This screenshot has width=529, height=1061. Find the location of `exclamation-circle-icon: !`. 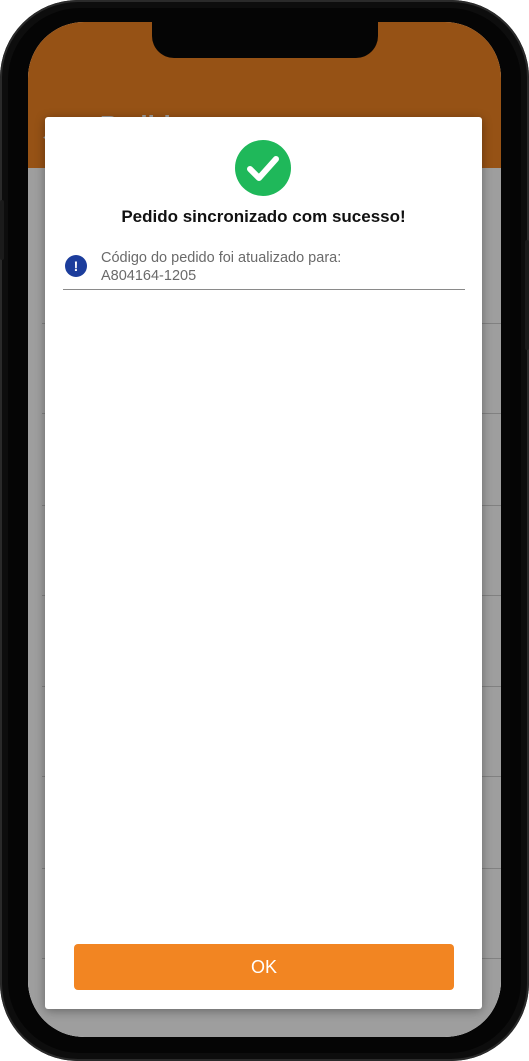

exclamation-circle-icon: ! is located at coordinates (76, 266).